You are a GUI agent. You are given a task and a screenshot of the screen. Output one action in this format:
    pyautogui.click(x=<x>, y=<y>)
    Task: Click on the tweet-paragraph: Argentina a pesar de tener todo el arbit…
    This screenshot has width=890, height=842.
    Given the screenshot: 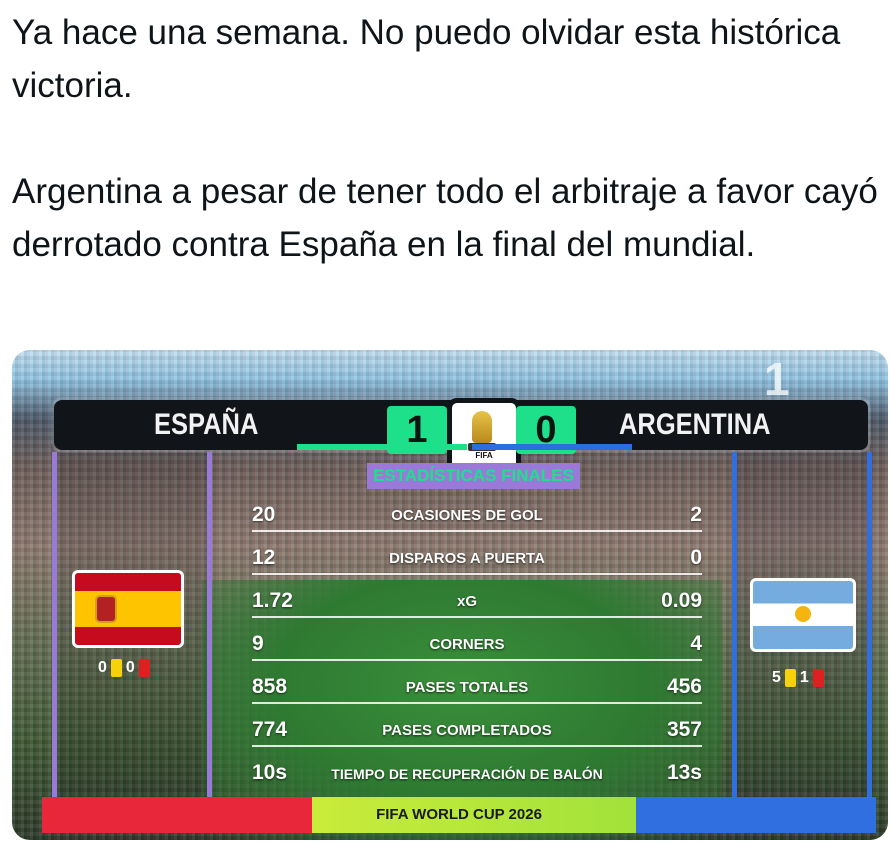 What is the action you would take?
    pyautogui.click(x=445, y=218)
    